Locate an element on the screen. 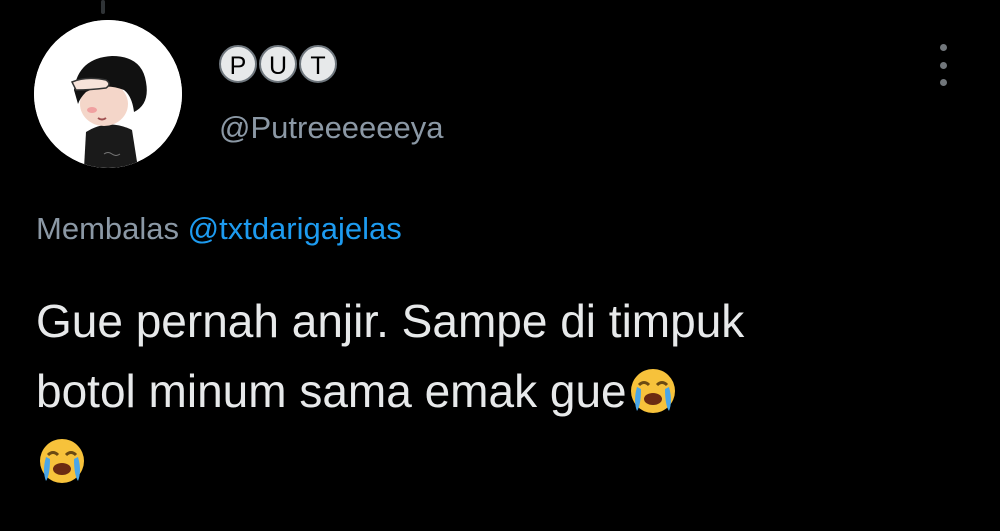  author-display-name: P U T is located at coordinates (278, 64).